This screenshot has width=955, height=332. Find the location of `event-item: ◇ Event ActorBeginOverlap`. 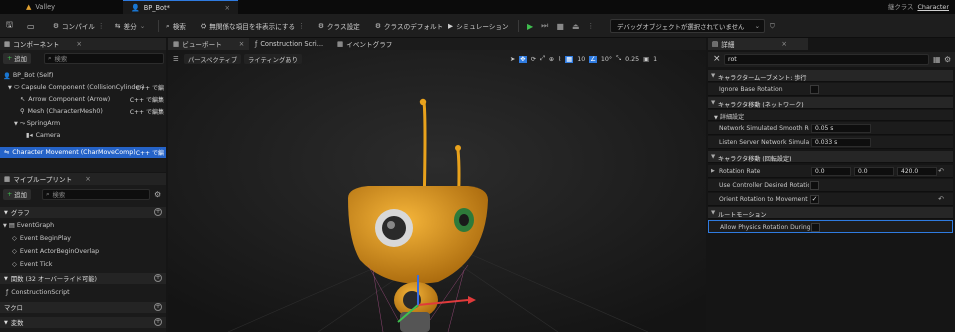

event-item: ◇ Event ActorBeginOverlap is located at coordinates (55, 251).